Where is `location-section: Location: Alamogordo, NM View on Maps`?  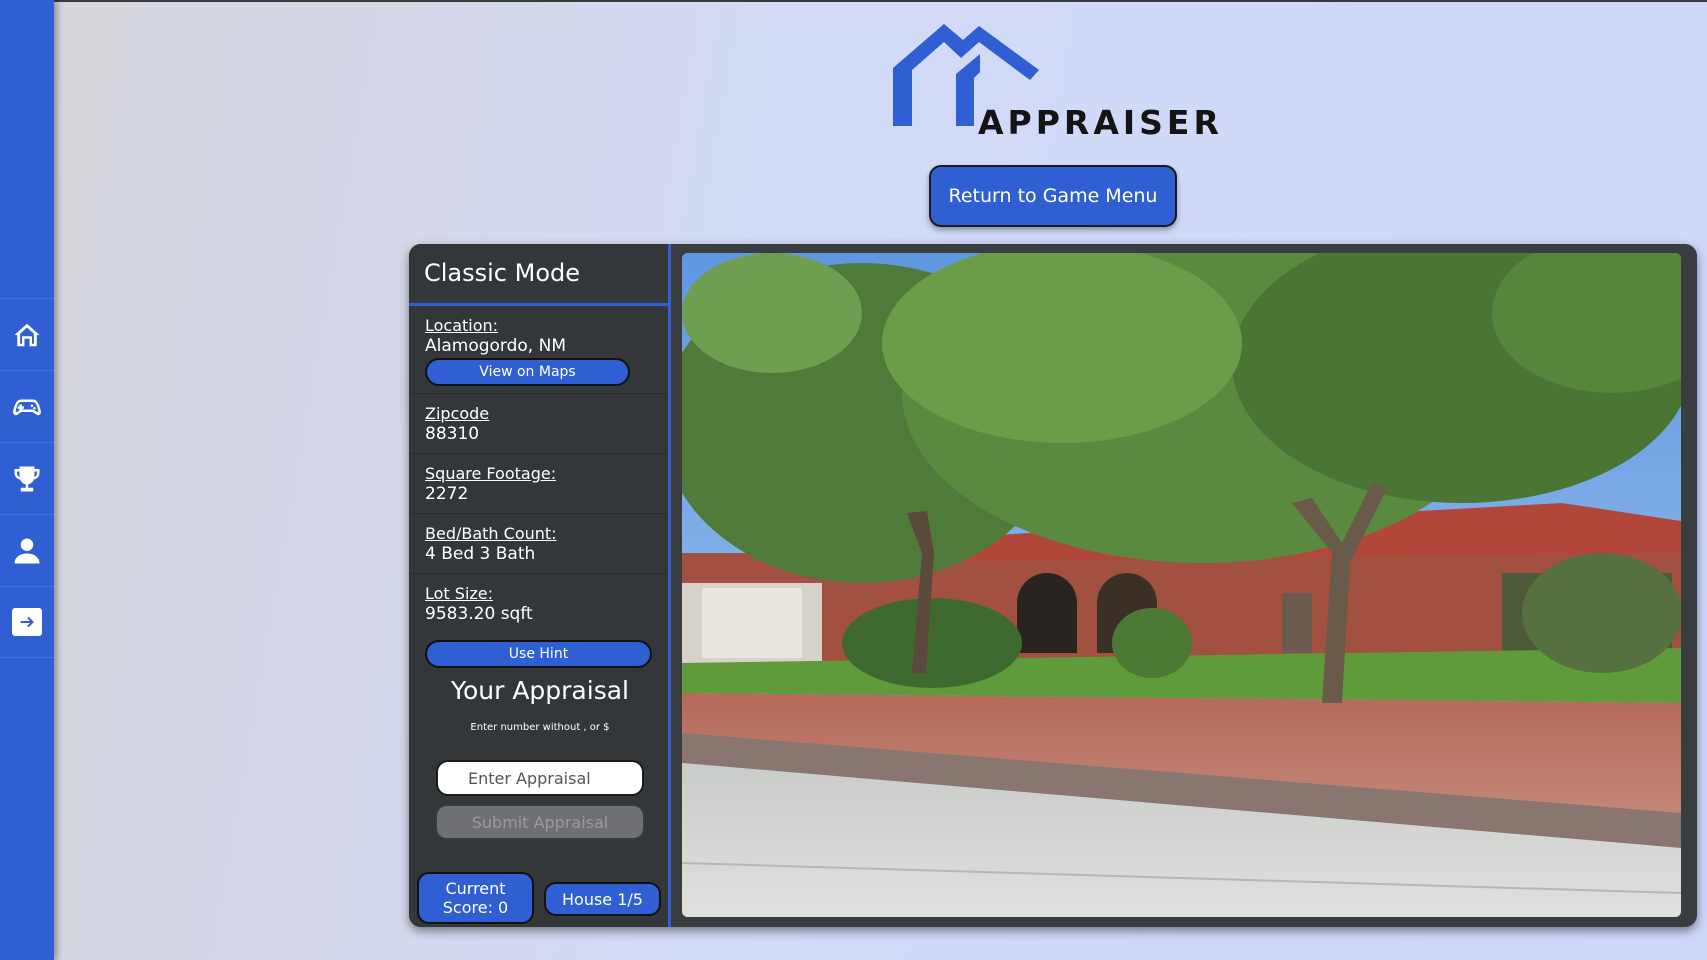
location-section: Location: Alamogordo, NM View on Maps is located at coordinates (538, 350).